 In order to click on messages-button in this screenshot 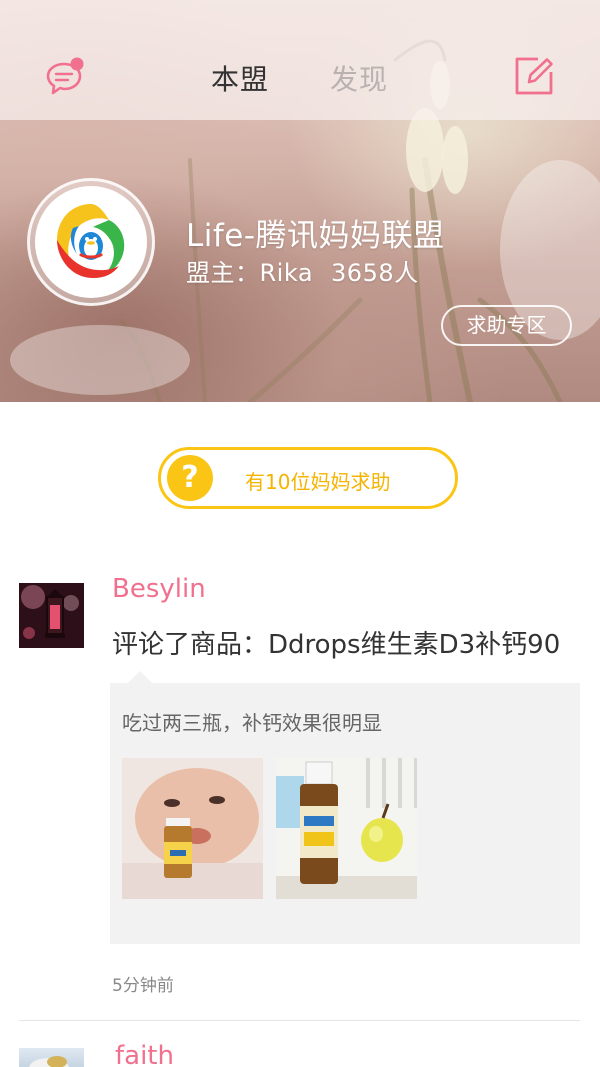, I will do `click(65, 77)`.